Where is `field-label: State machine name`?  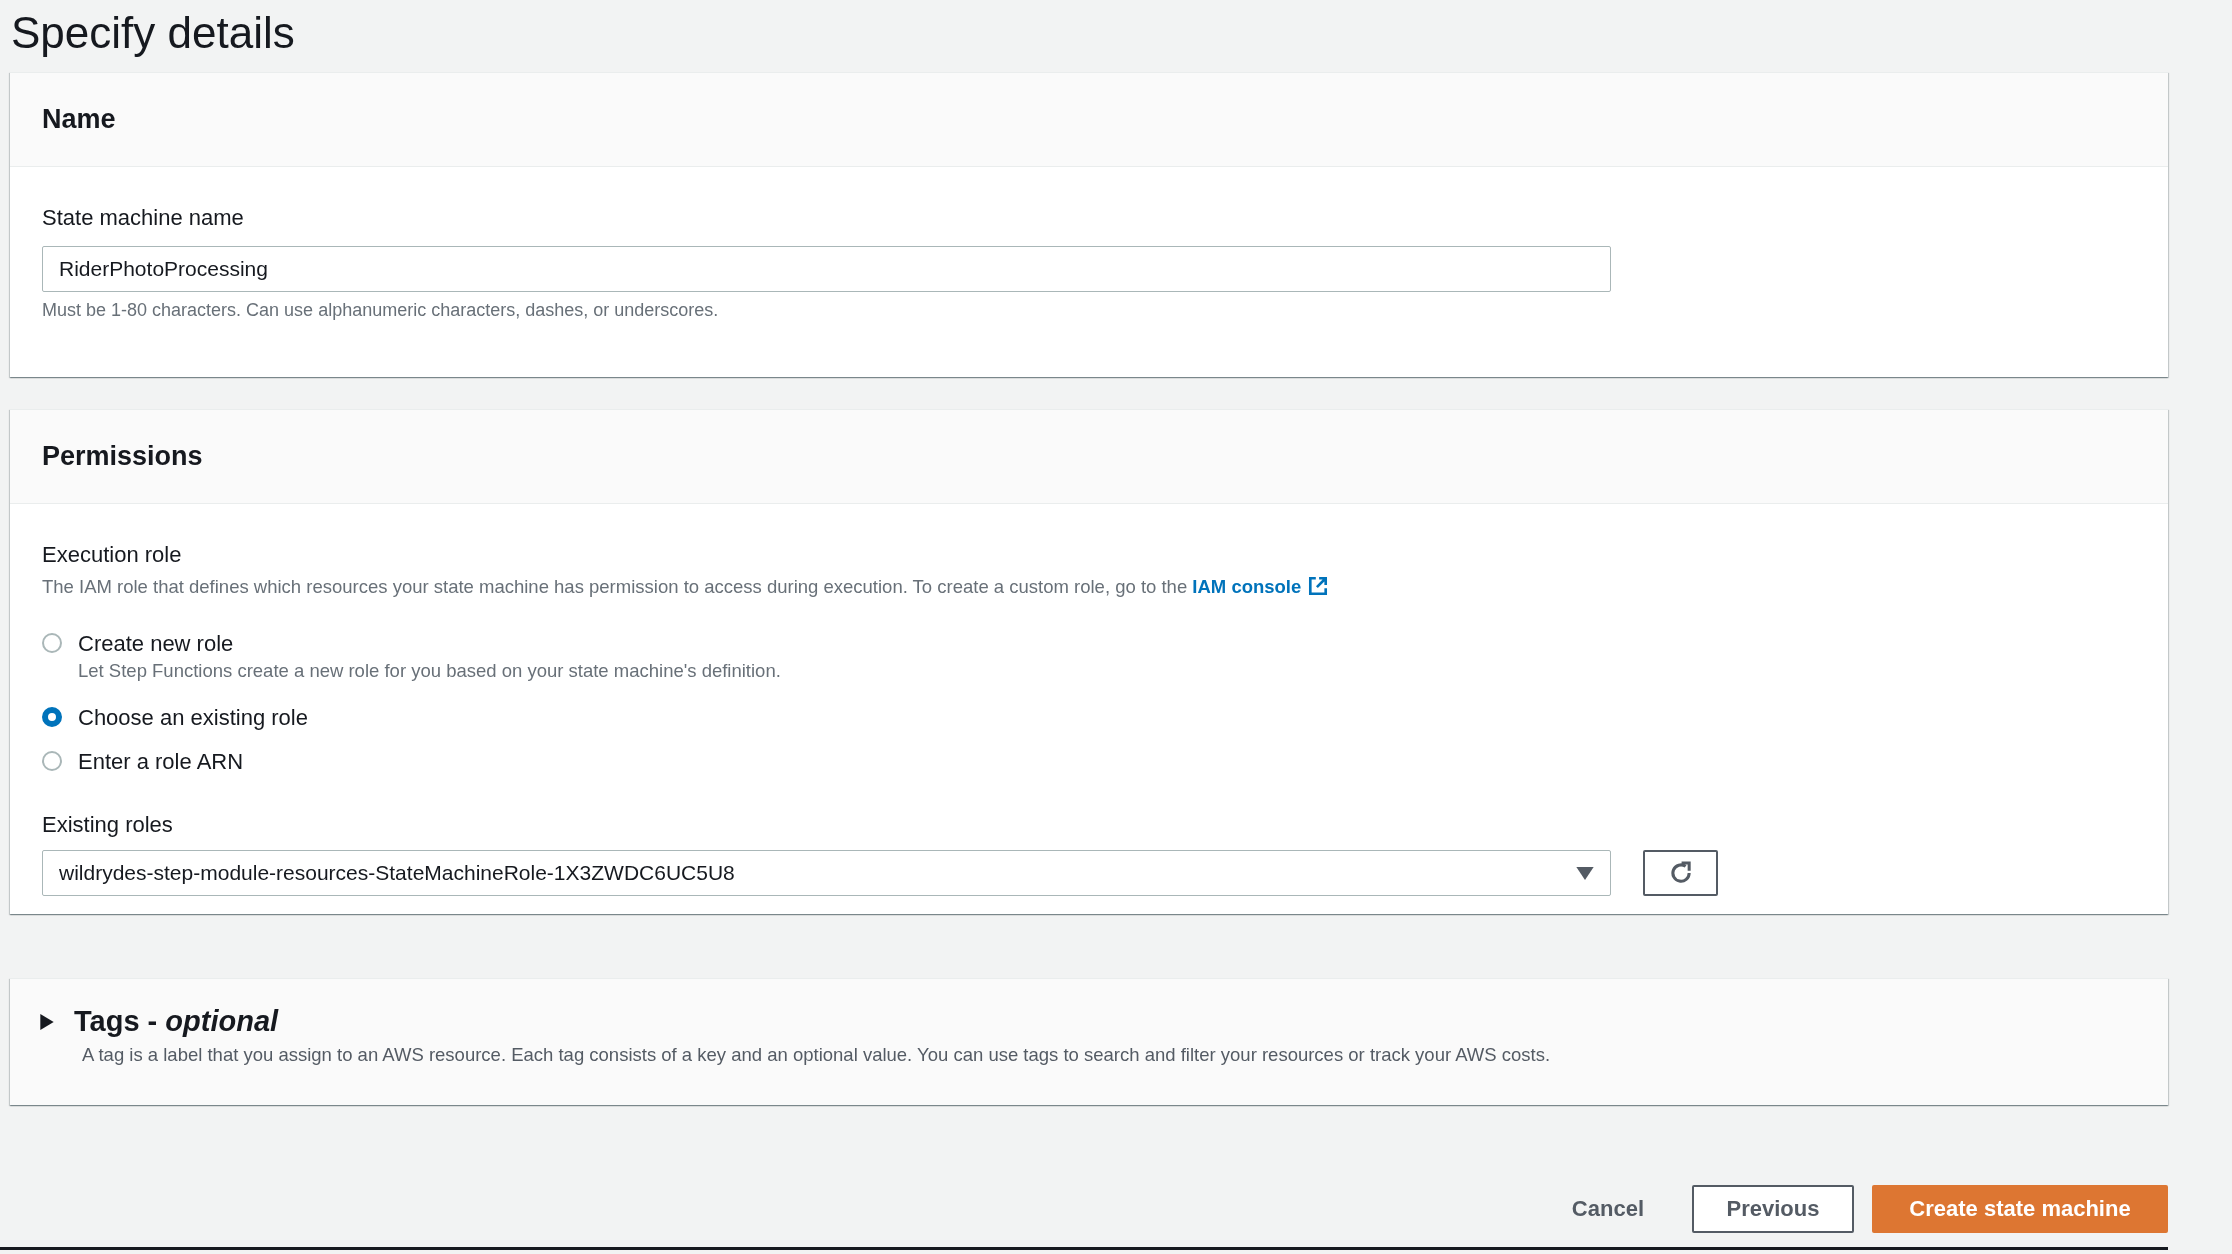 field-label: State machine name is located at coordinates (143, 218).